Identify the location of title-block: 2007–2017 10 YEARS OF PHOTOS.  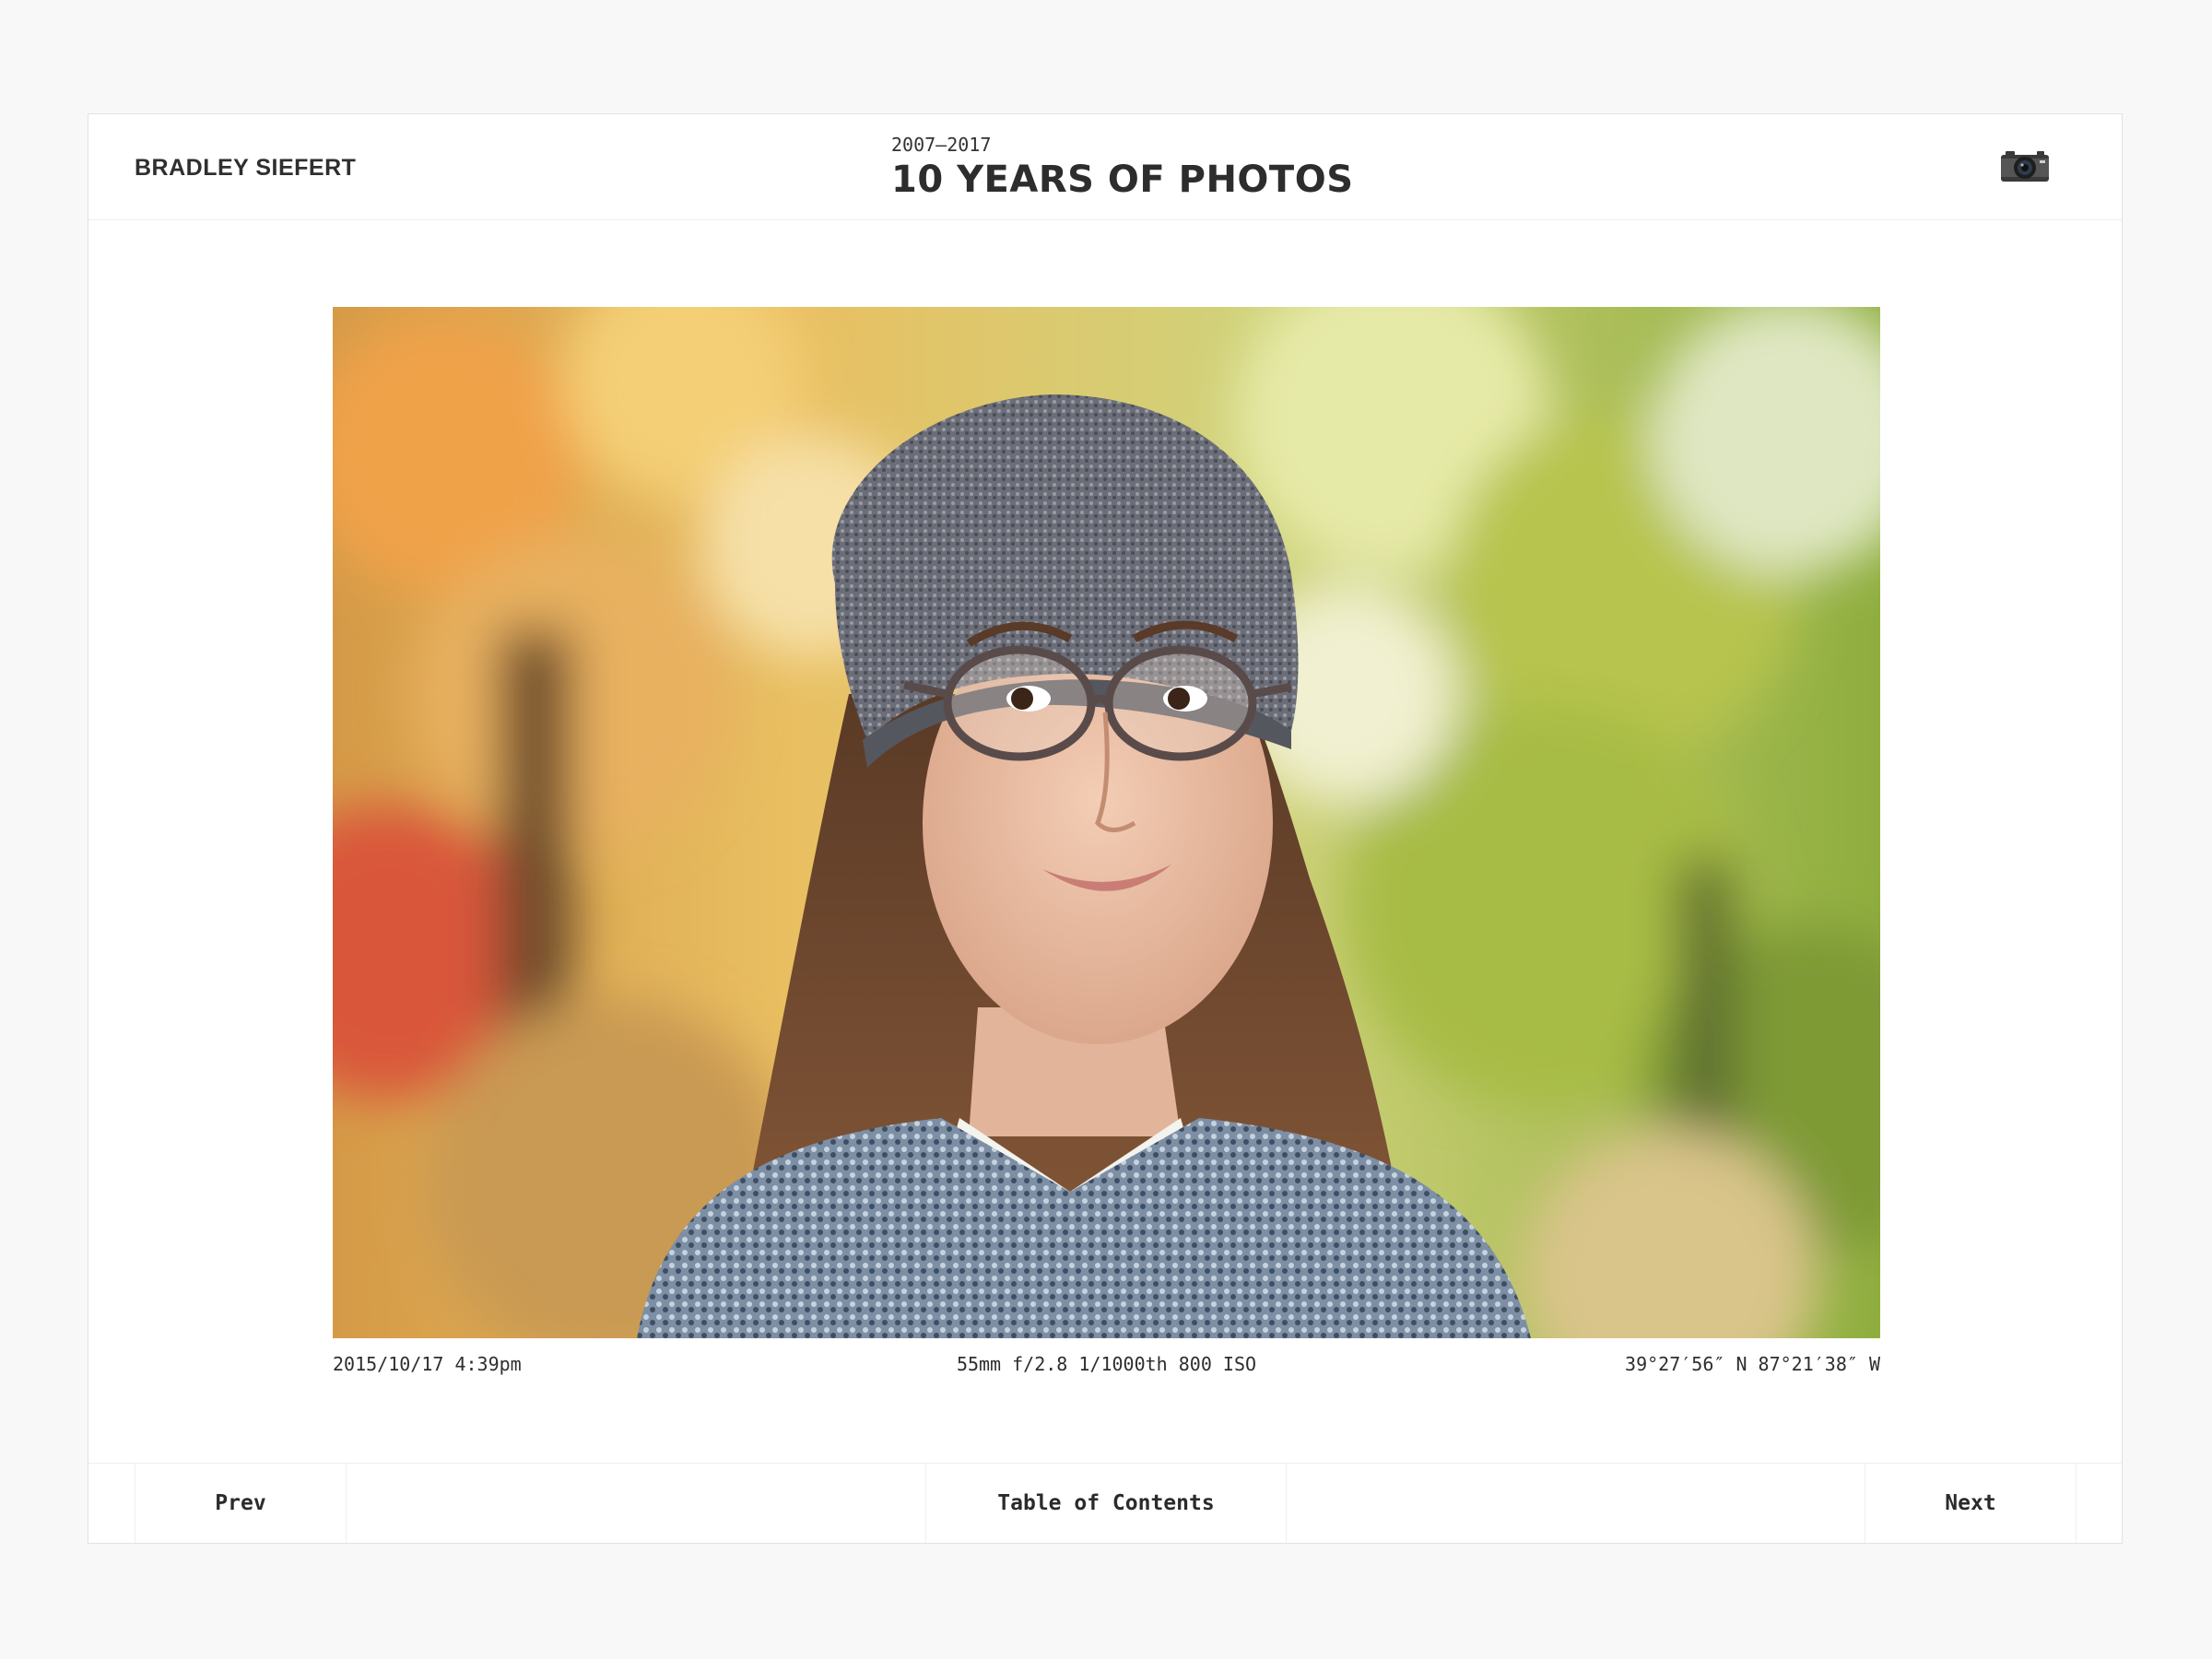
(1122, 168).